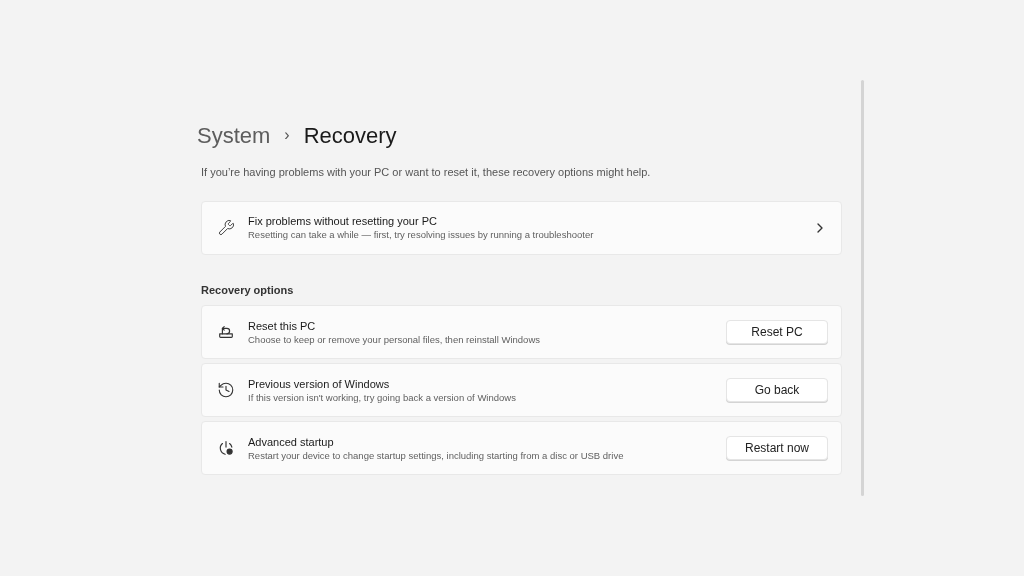 This screenshot has height=576, width=1024. What do you see at coordinates (382, 397) in the screenshot?
I see `card-subtitle: If this version isn't working, try going back a version of Windows` at bounding box center [382, 397].